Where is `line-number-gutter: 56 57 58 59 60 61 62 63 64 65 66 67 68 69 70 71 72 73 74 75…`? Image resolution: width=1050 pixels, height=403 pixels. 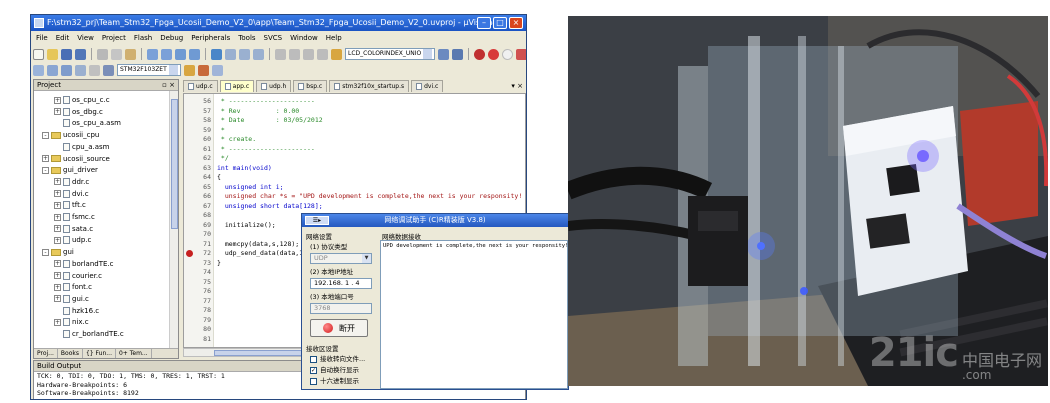 line-number-gutter: 56 57 58 59 60 61 62 63 64 65 66 67 68 69 70 71 72 73 74 75… is located at coordinates (199, 220).